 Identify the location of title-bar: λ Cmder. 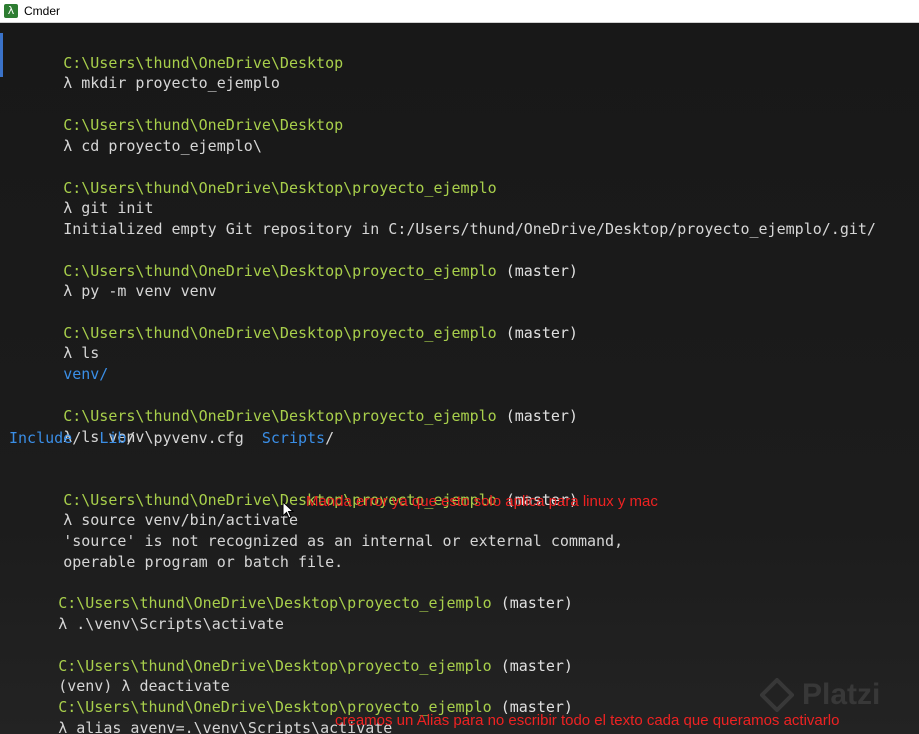
(459, 11).